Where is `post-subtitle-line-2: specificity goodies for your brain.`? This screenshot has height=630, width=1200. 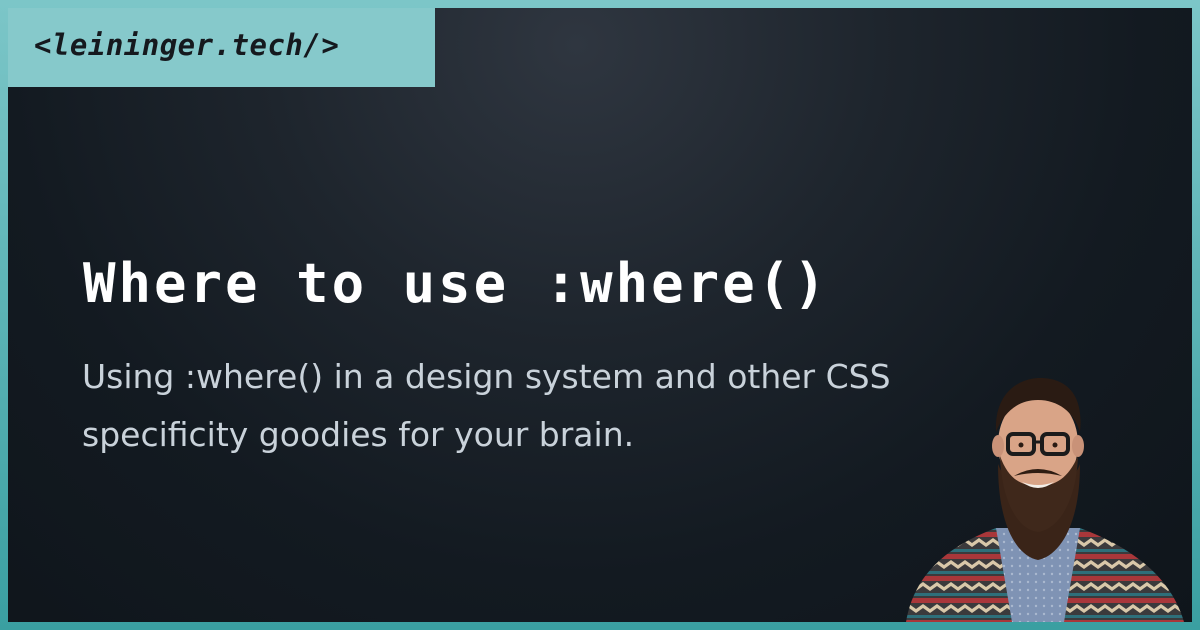
post-subtitle-line-2: specificity goodies for your brain. is located at coordinates (358, 434).